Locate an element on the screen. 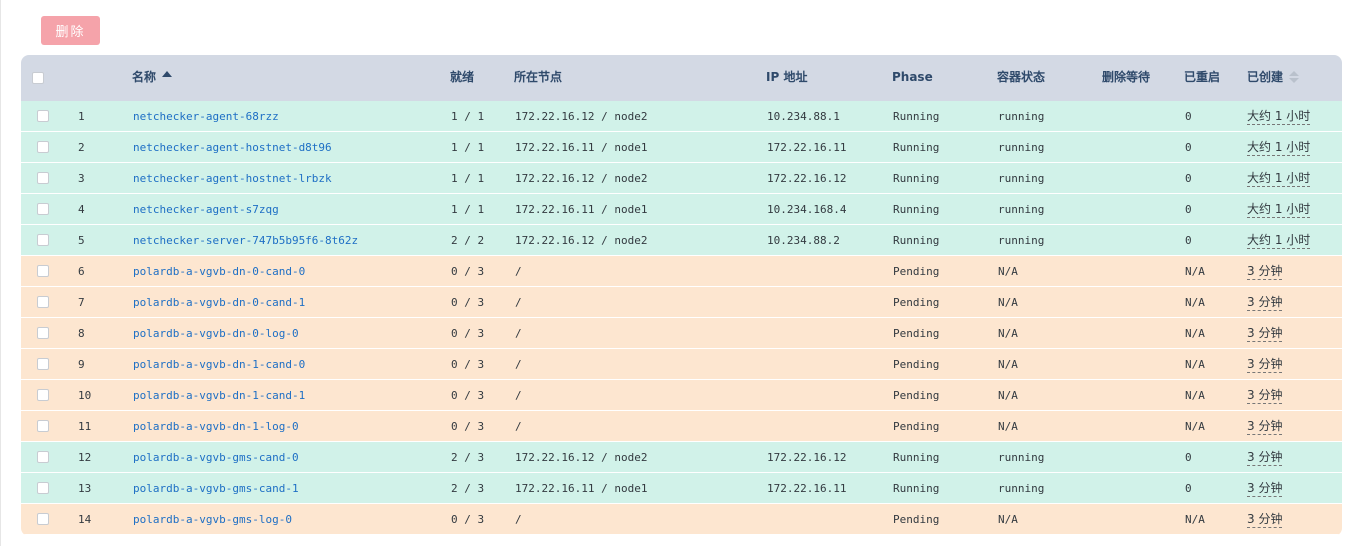 The image size is (1350, 546). row-index: 4 is located at coordinates (81, 209).